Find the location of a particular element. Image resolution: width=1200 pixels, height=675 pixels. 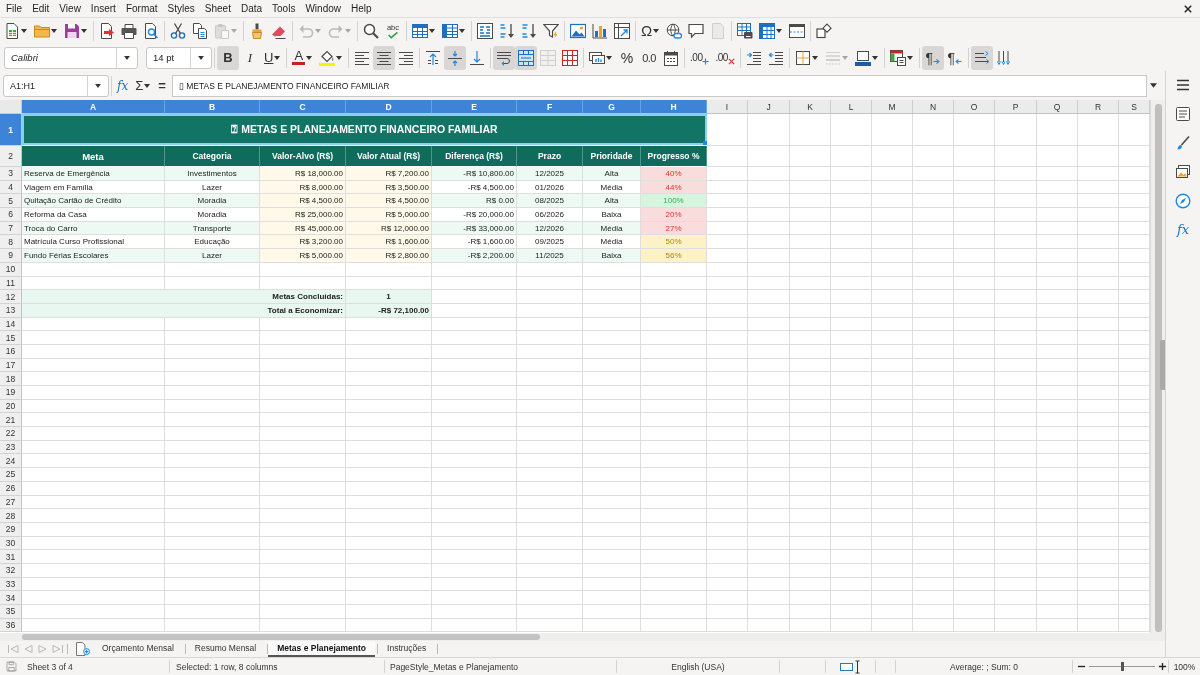

row-header: 34 is located at coordinates (11, 598).